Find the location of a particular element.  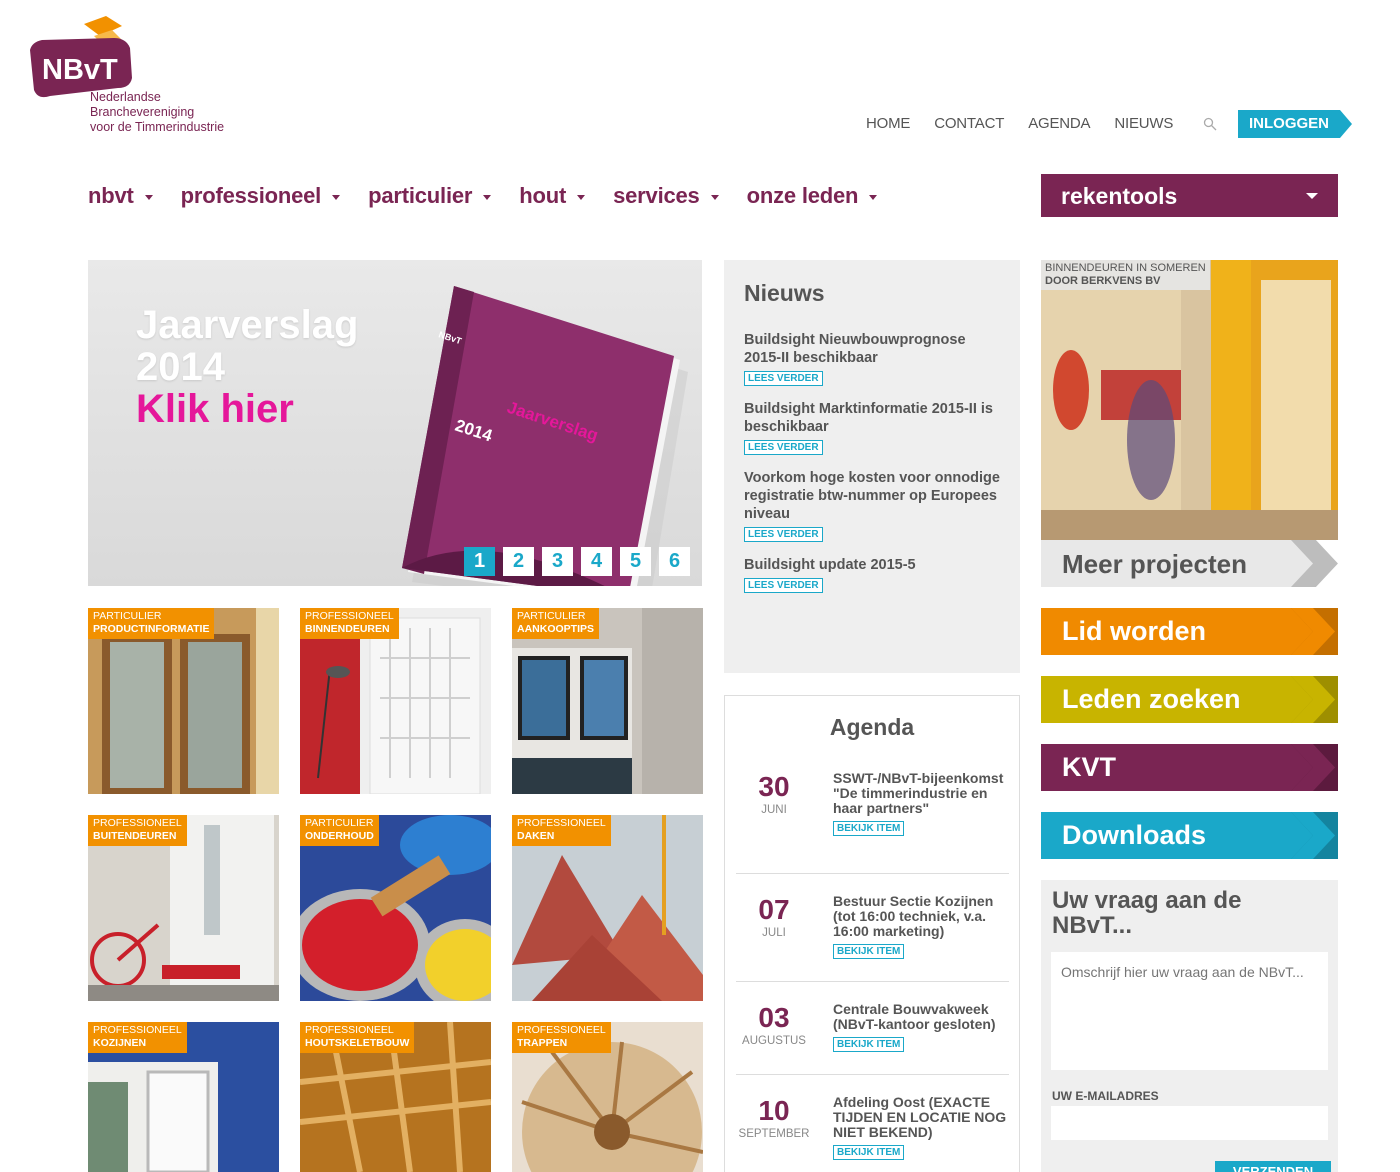

cta-lid-worden: Lid worden is located at coordinates (1189, 631).